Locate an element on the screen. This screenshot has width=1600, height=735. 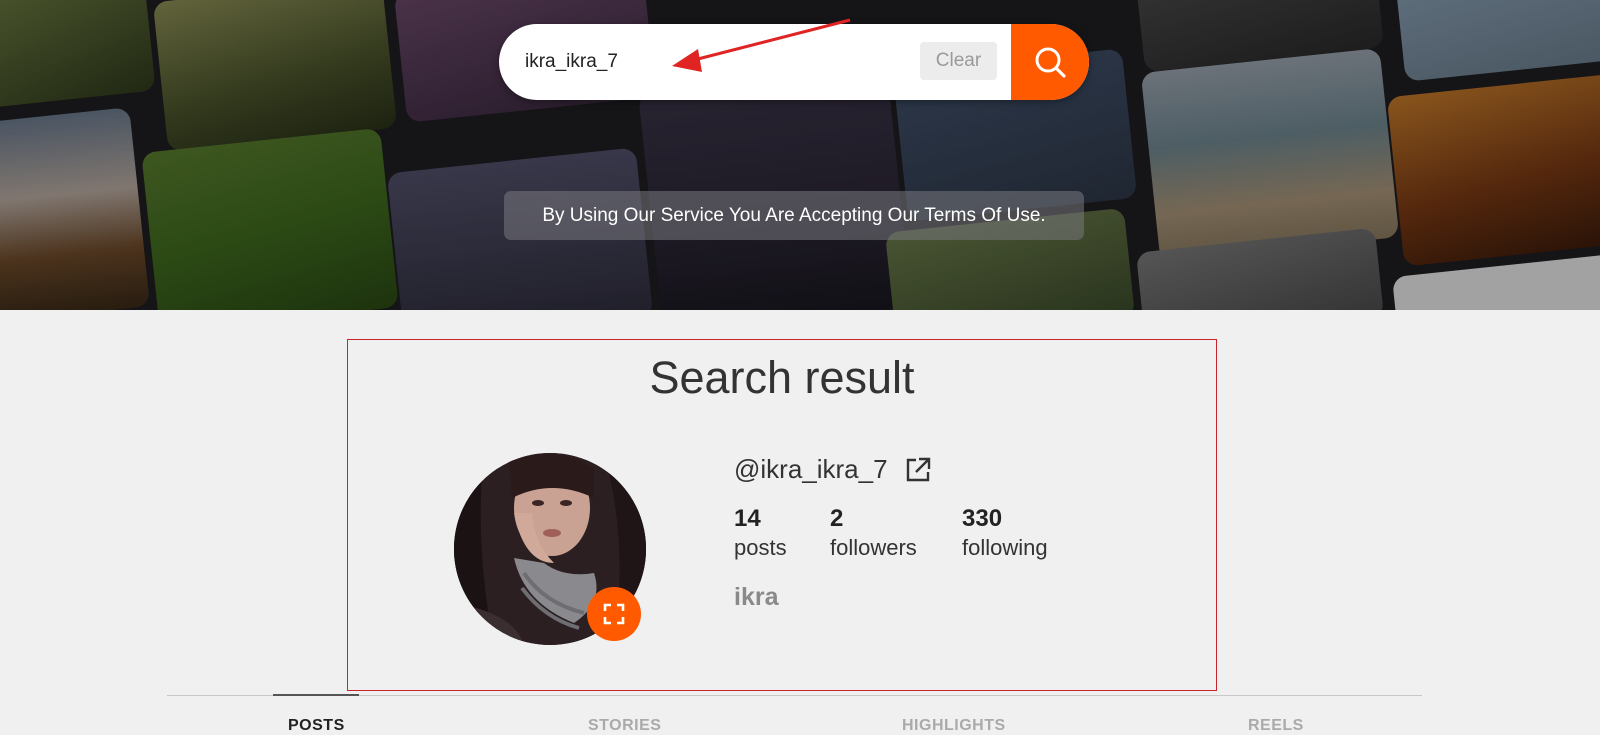
clear-button: Clear is located at coordinates (958, 61).